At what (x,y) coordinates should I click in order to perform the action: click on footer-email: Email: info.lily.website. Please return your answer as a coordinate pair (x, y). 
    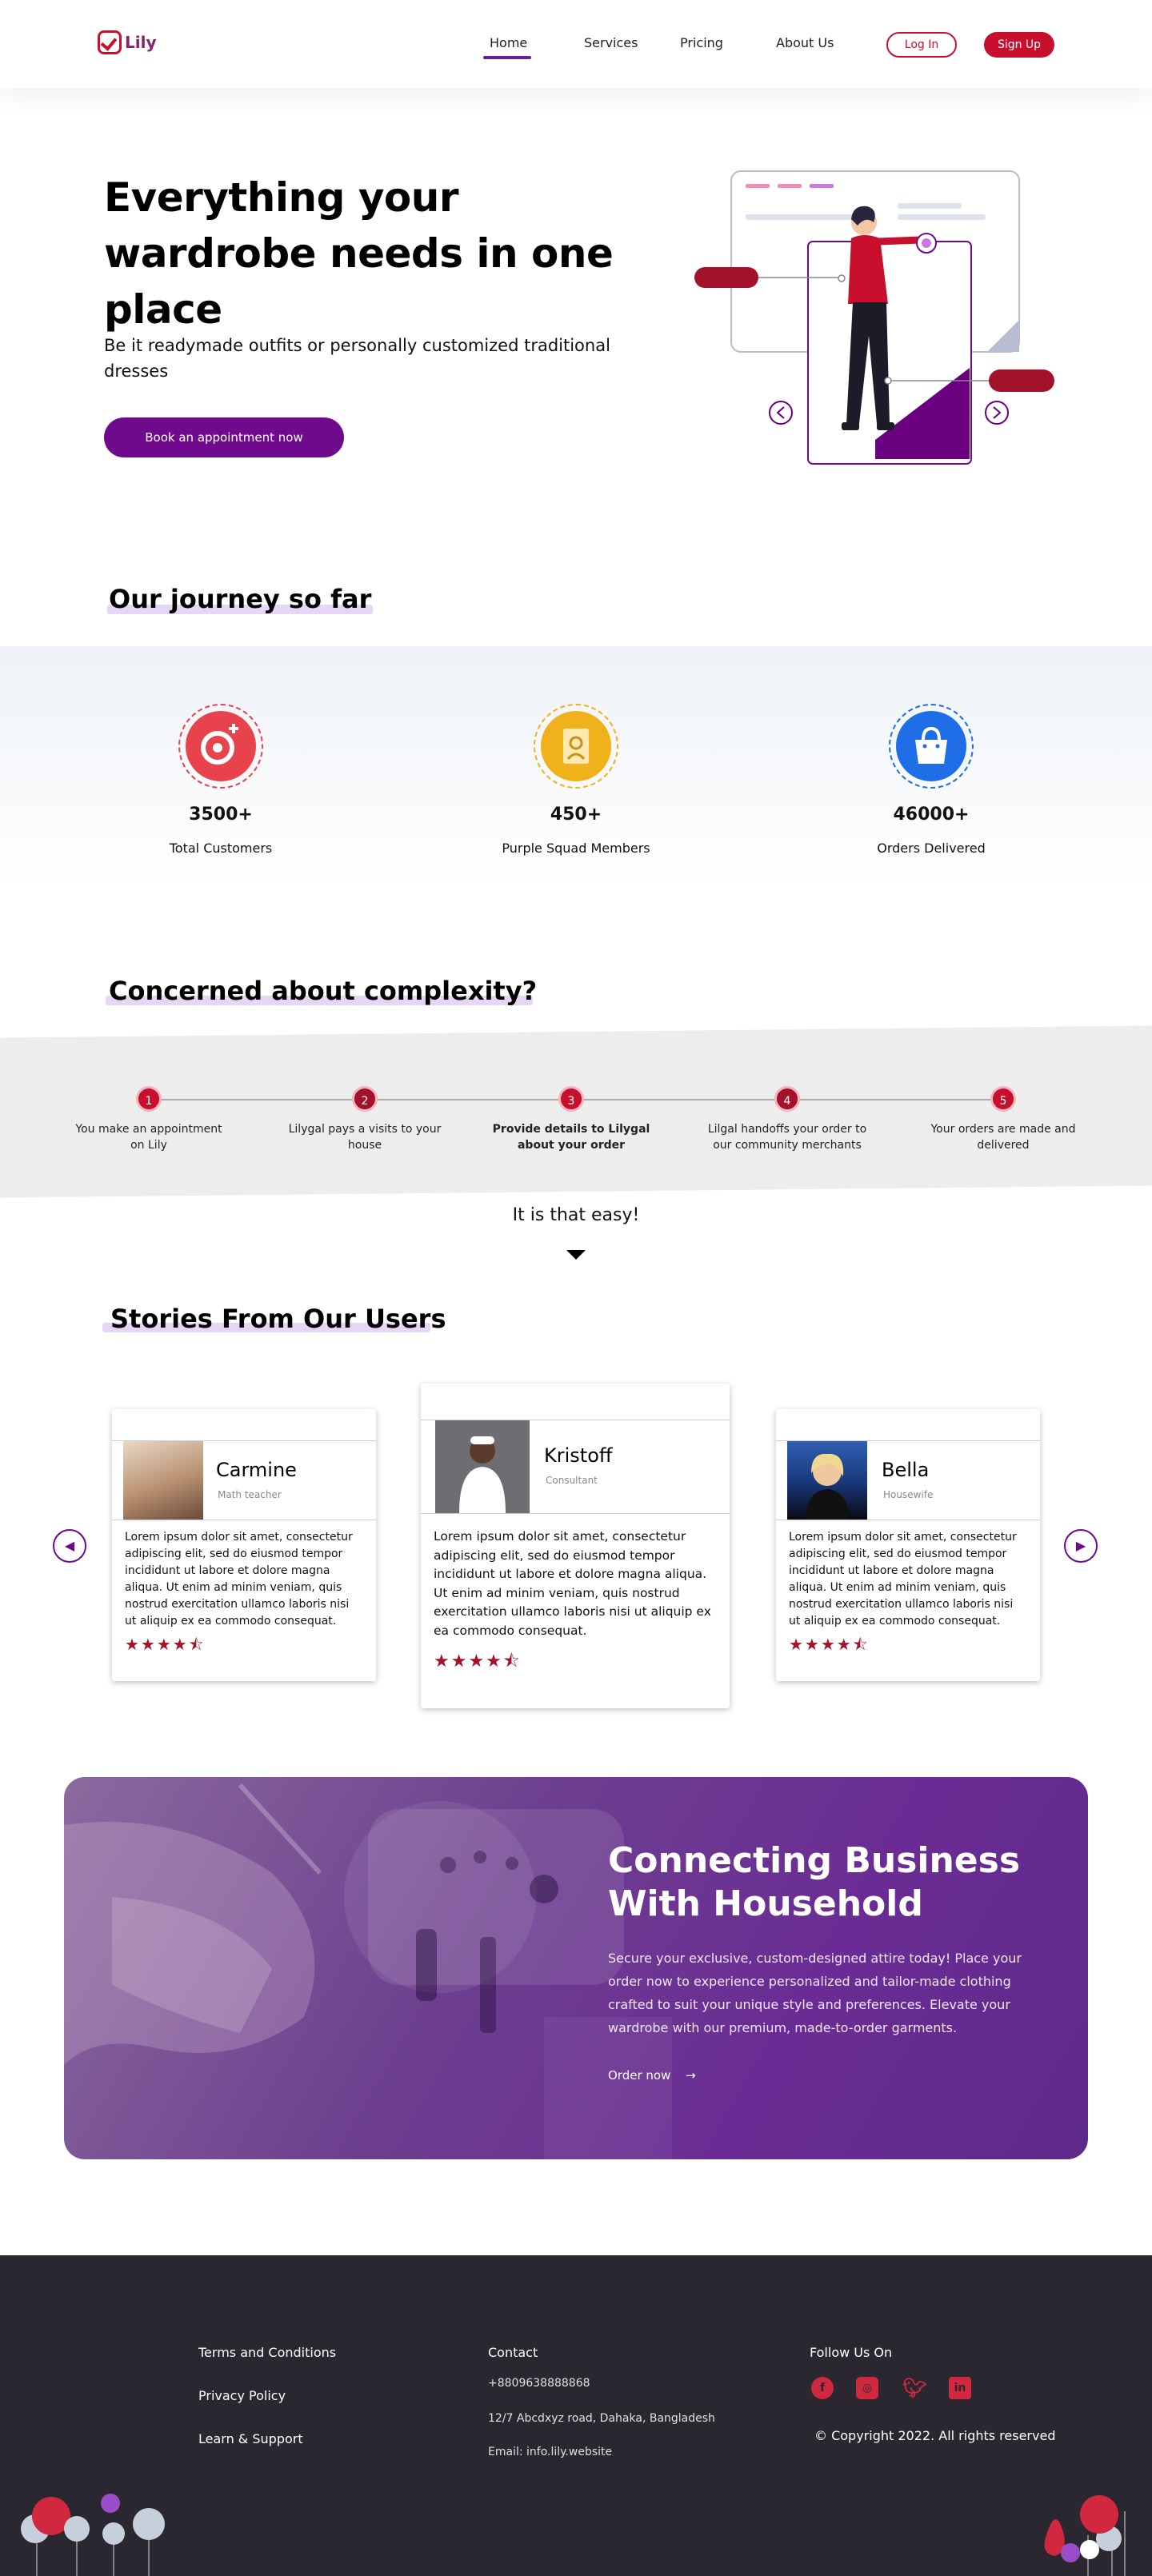
    Looking at the image, I should click on (550, 2452).